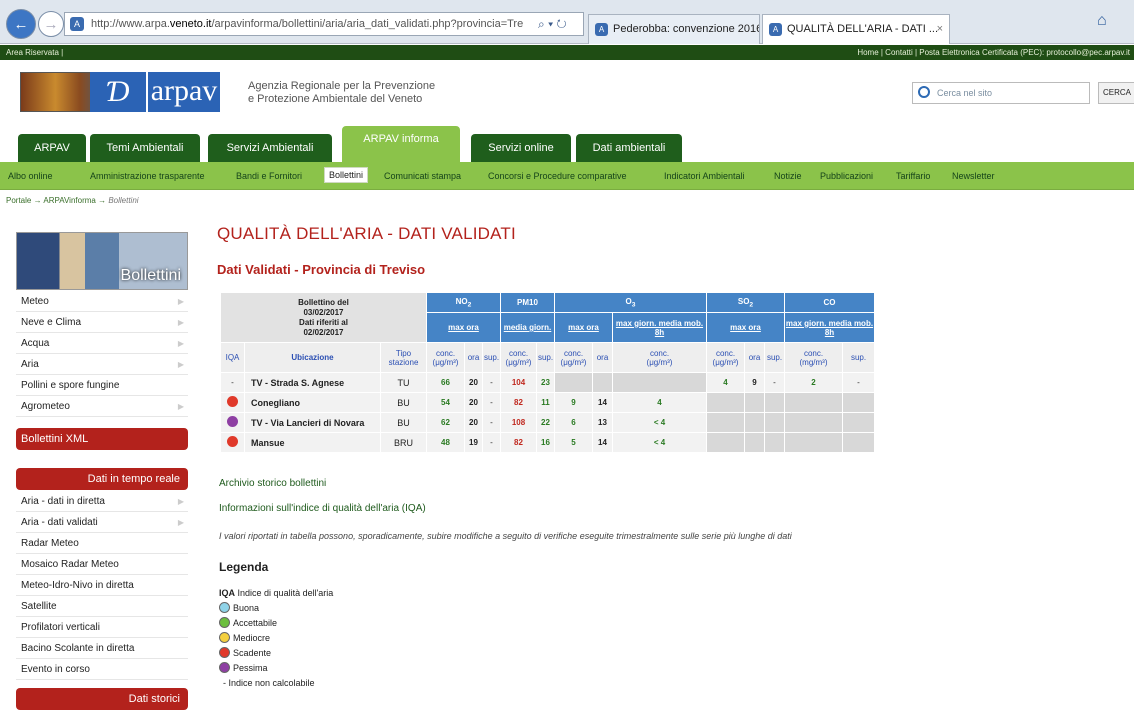 The image size is (1134, 710). Describe the element at coordinates (102, 699) in the screenshot. I see `dati-storici-header: Dati storici` at that location.